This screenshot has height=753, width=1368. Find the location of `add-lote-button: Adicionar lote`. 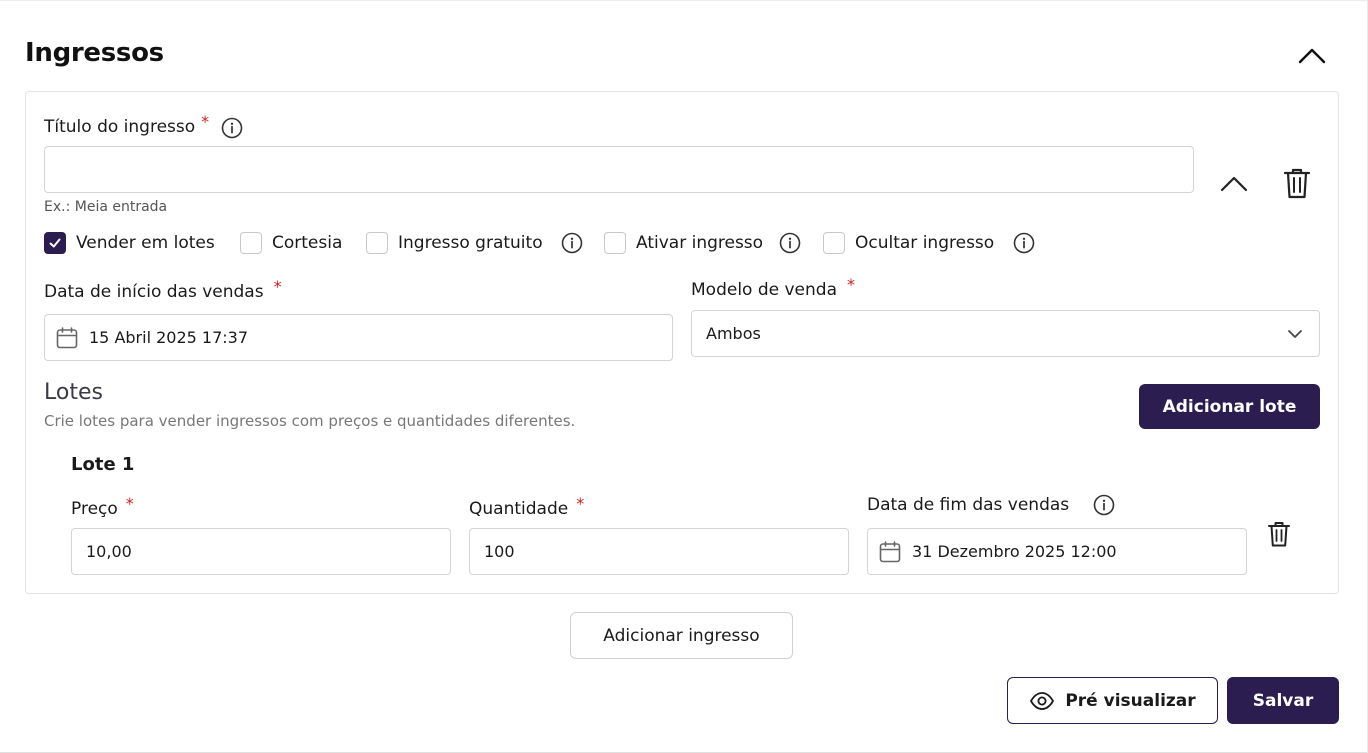

add-lote-button: Adicionar lote is located at coordinates (1229, 406).